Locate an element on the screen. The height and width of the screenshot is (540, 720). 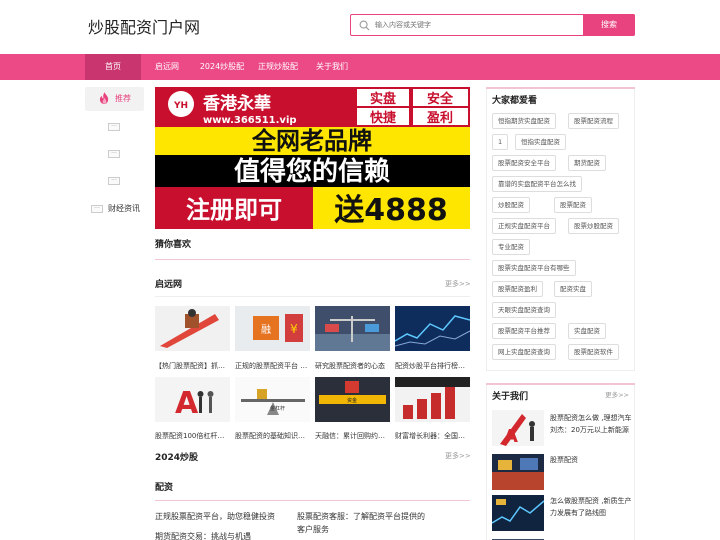
svg-text: YH is located at coordinates (180, 106).